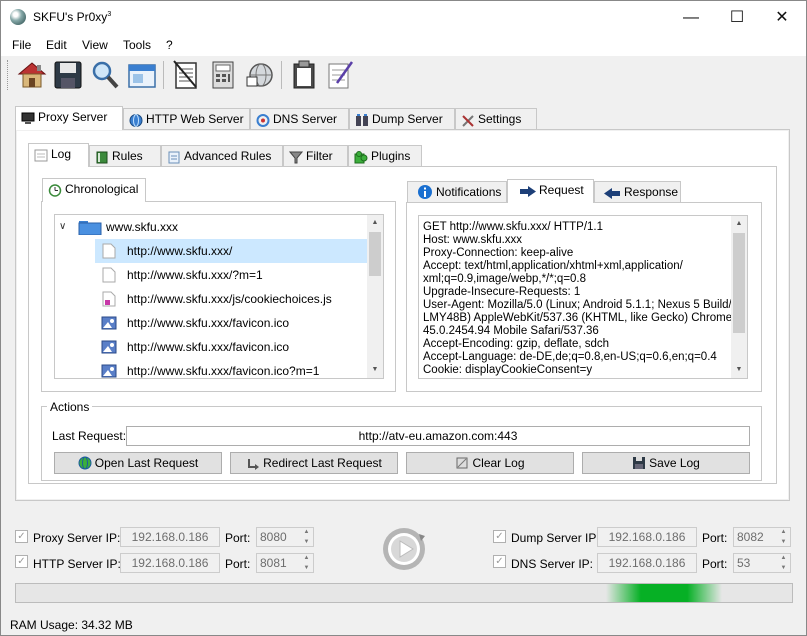  I want to click on globe-icon, so click(85, 463).